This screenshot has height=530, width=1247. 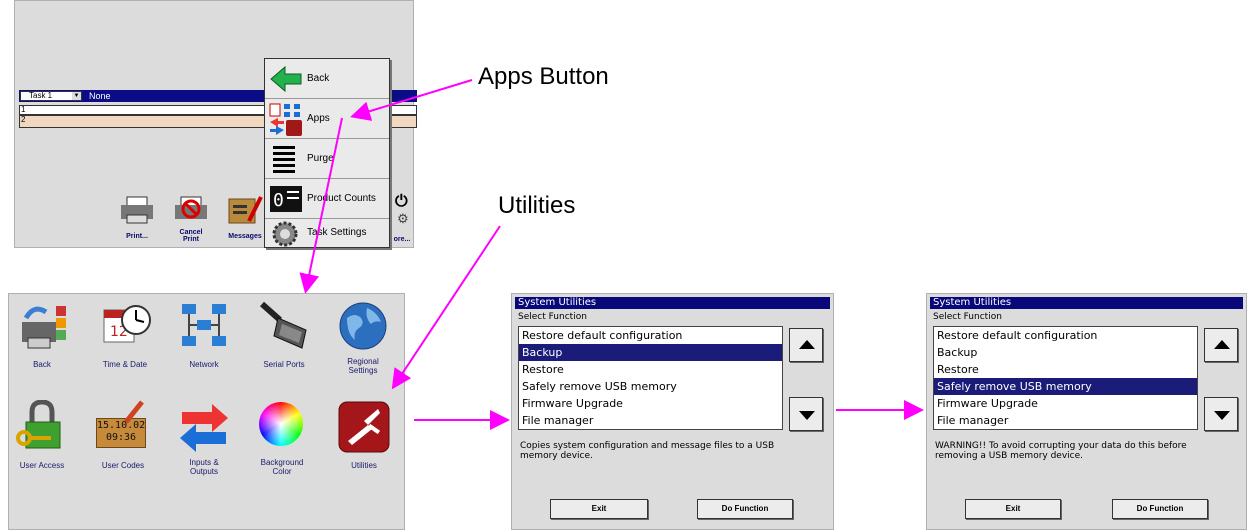 What do you see at coordinates (446, 307) in the screenshot?
I see `arrow-to-utilities` at bounding box center [446, 307].